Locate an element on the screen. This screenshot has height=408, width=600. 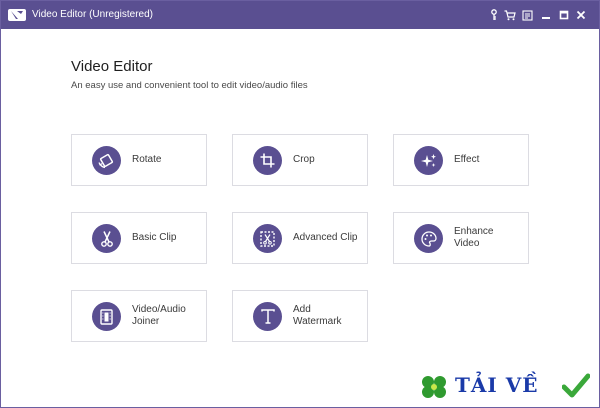
tool-label: Crop is located at coordinates (304, 159).